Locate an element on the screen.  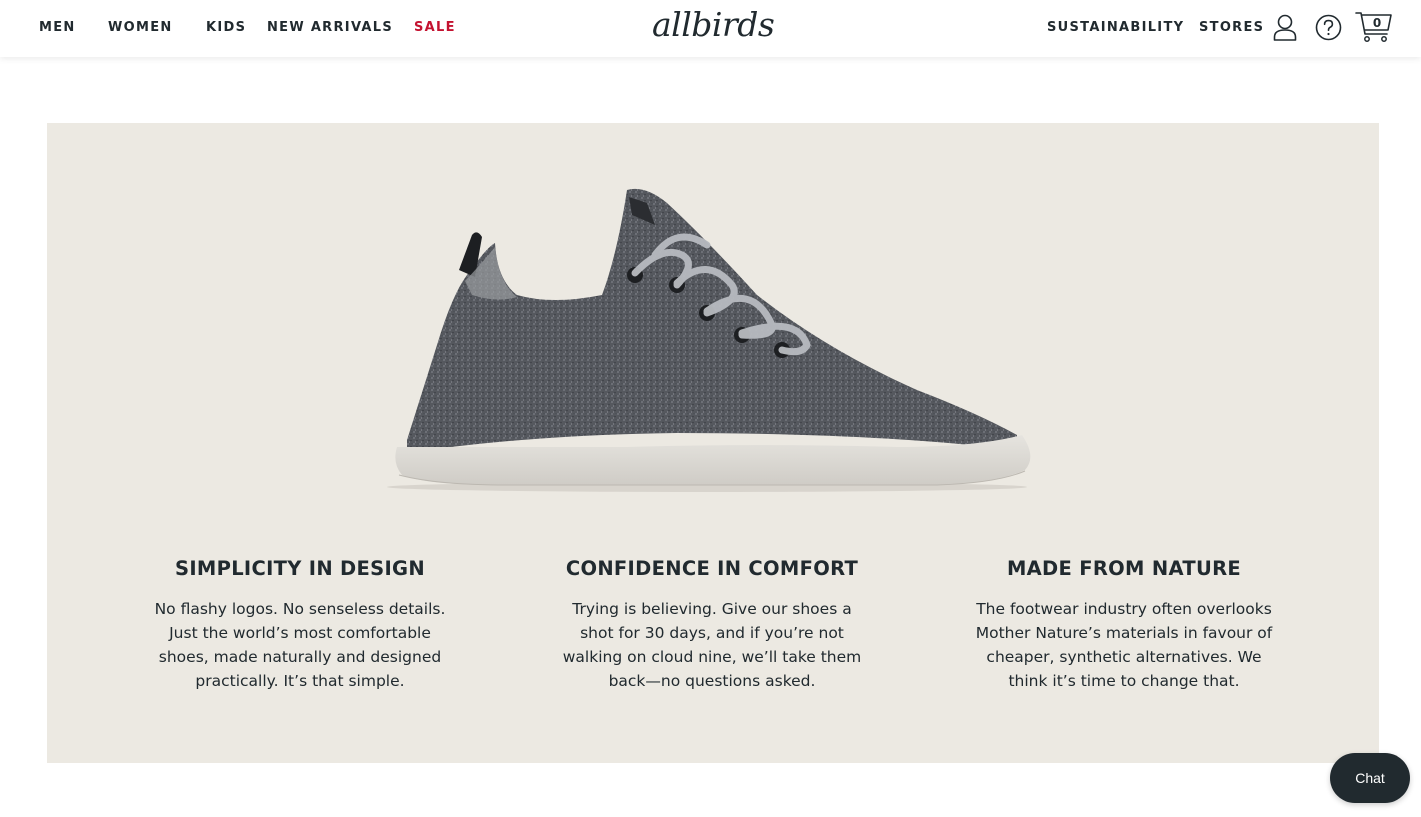
feature-title: CONFIDENCE IN COMFORT is located at coordinates (712, 568).